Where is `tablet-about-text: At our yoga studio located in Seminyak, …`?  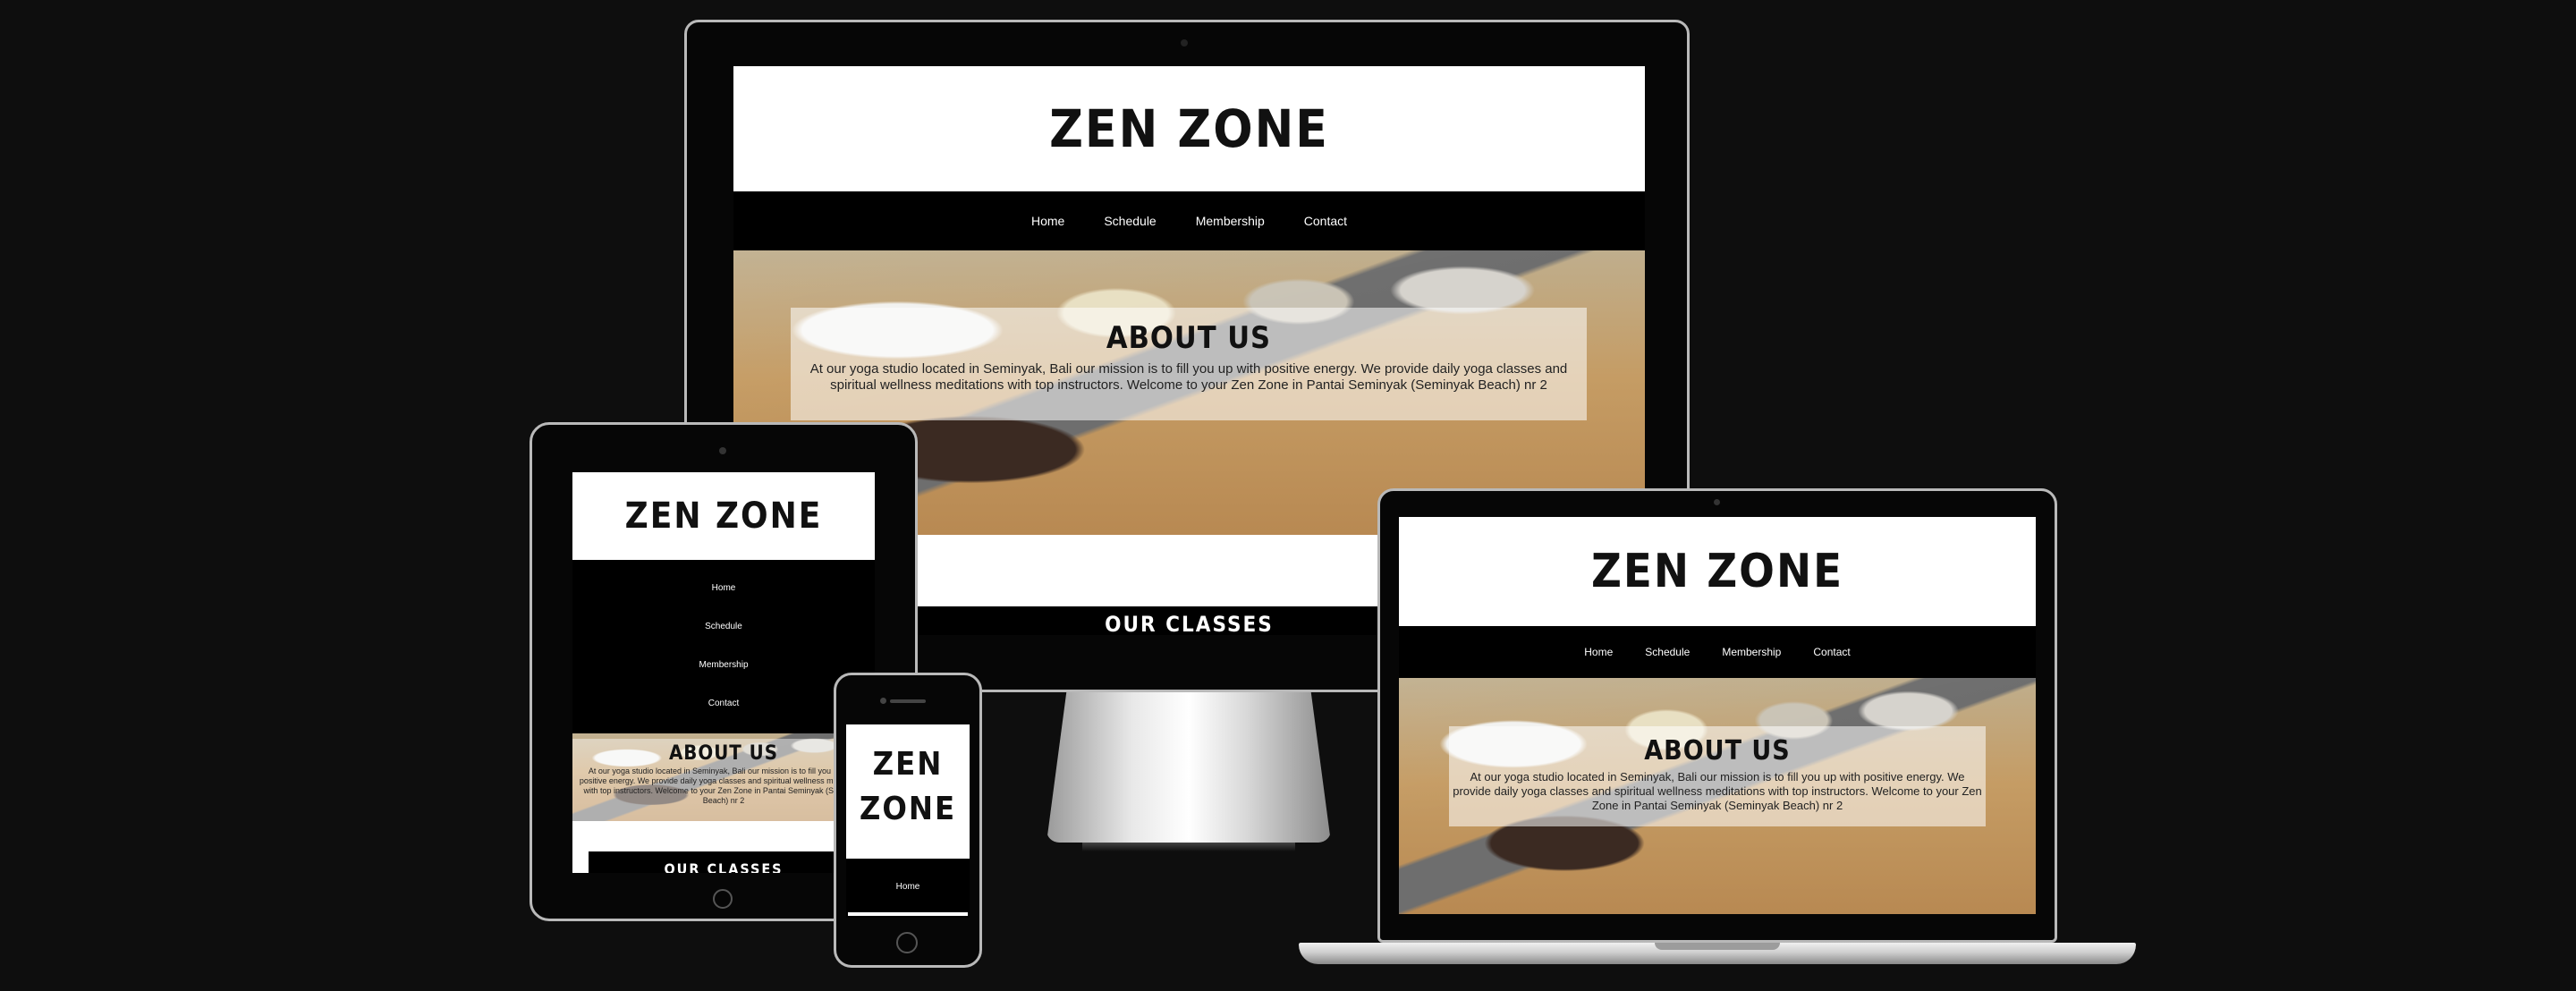
tablet-about-text: At our yoga studio located in Seminyak, … is located at coordinates (724, 786).